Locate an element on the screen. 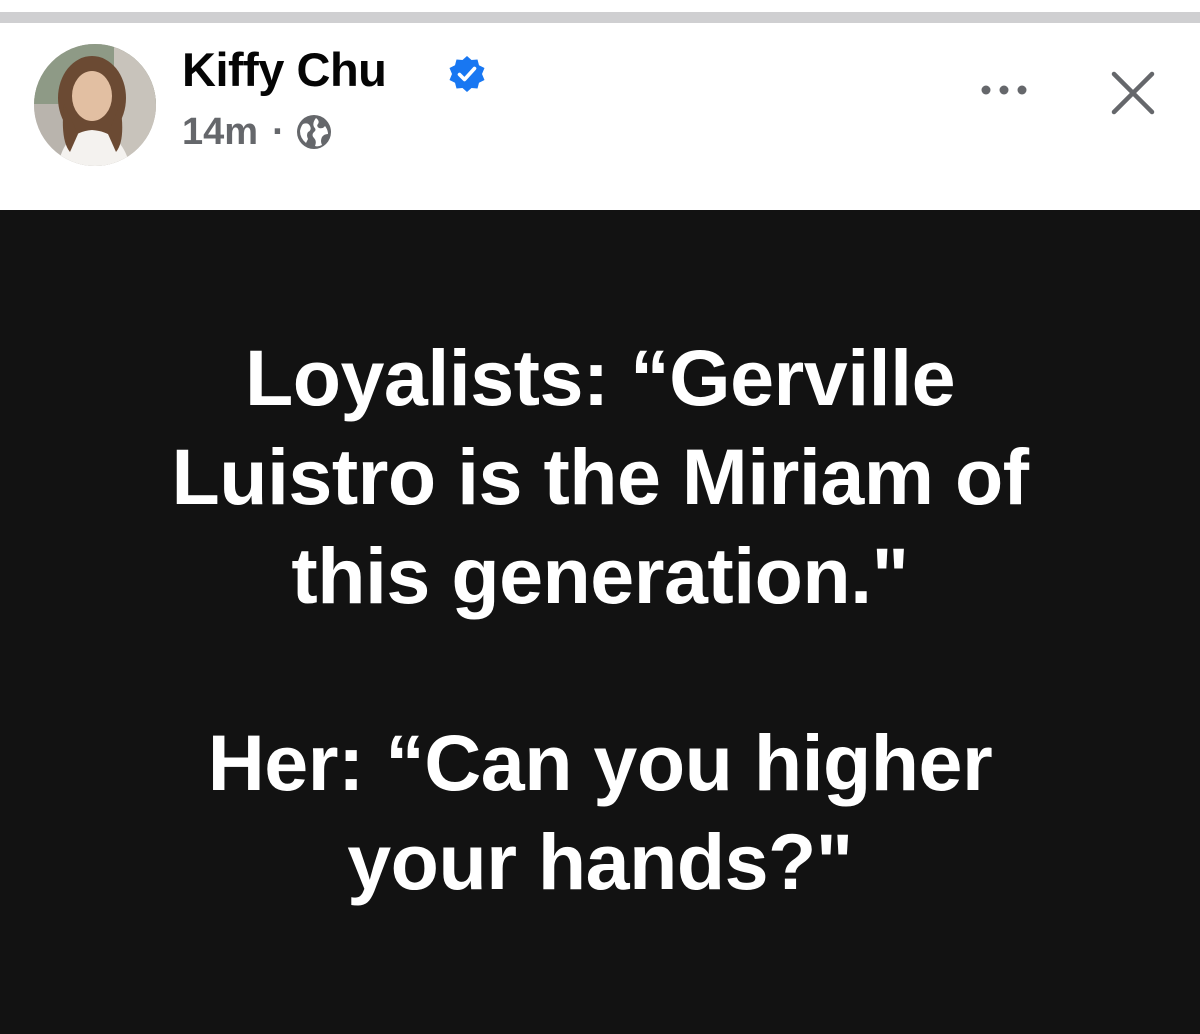  post-text-line: this generation." is located at coordinates (600, 575).